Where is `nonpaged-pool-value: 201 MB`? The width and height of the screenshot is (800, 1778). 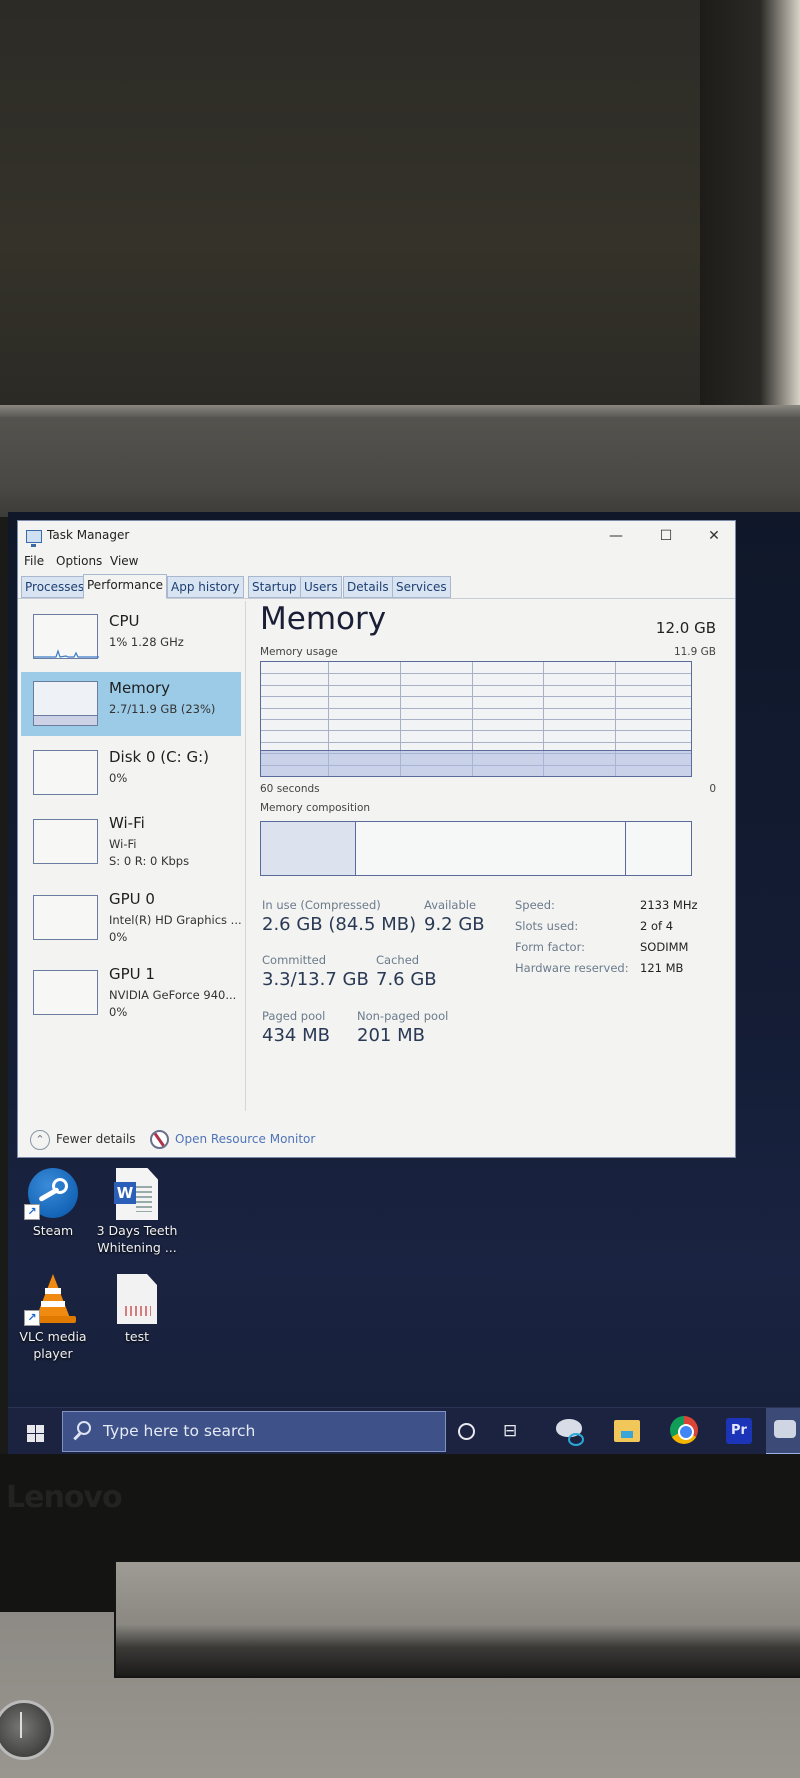 nonpaged-pool-value: 201 MB is located at coordinates (391, 1035).